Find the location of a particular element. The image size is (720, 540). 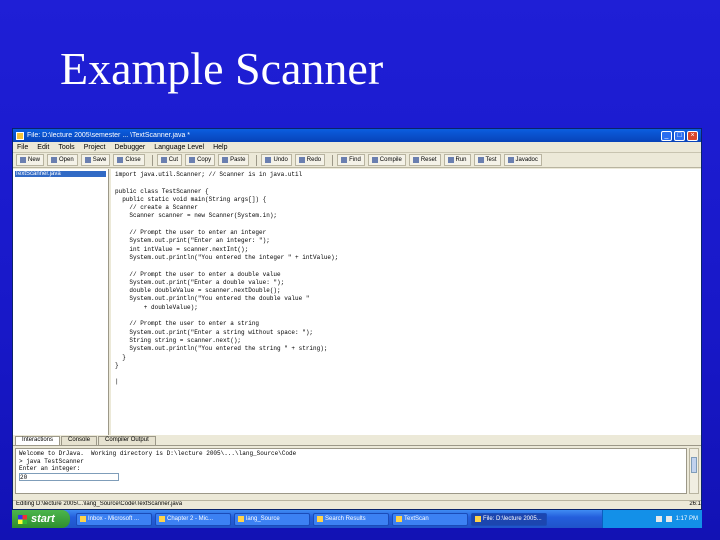

tab-interactions: Interactions is located at coordinates (38, 440).